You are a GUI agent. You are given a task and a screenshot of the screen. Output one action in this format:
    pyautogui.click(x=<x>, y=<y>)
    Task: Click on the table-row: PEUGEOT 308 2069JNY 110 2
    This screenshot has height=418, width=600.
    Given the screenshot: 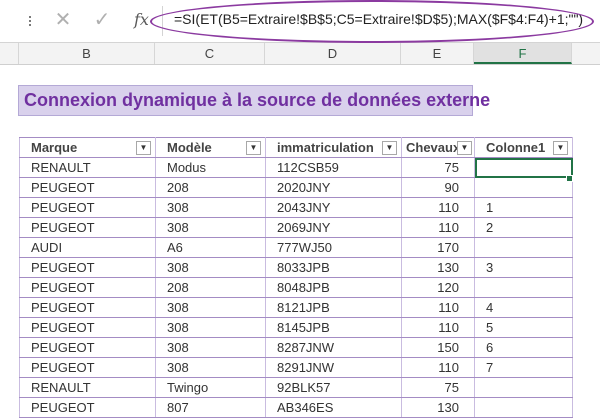 What is the action you would take?
    pyautogui.click(x=296, y=227)
    